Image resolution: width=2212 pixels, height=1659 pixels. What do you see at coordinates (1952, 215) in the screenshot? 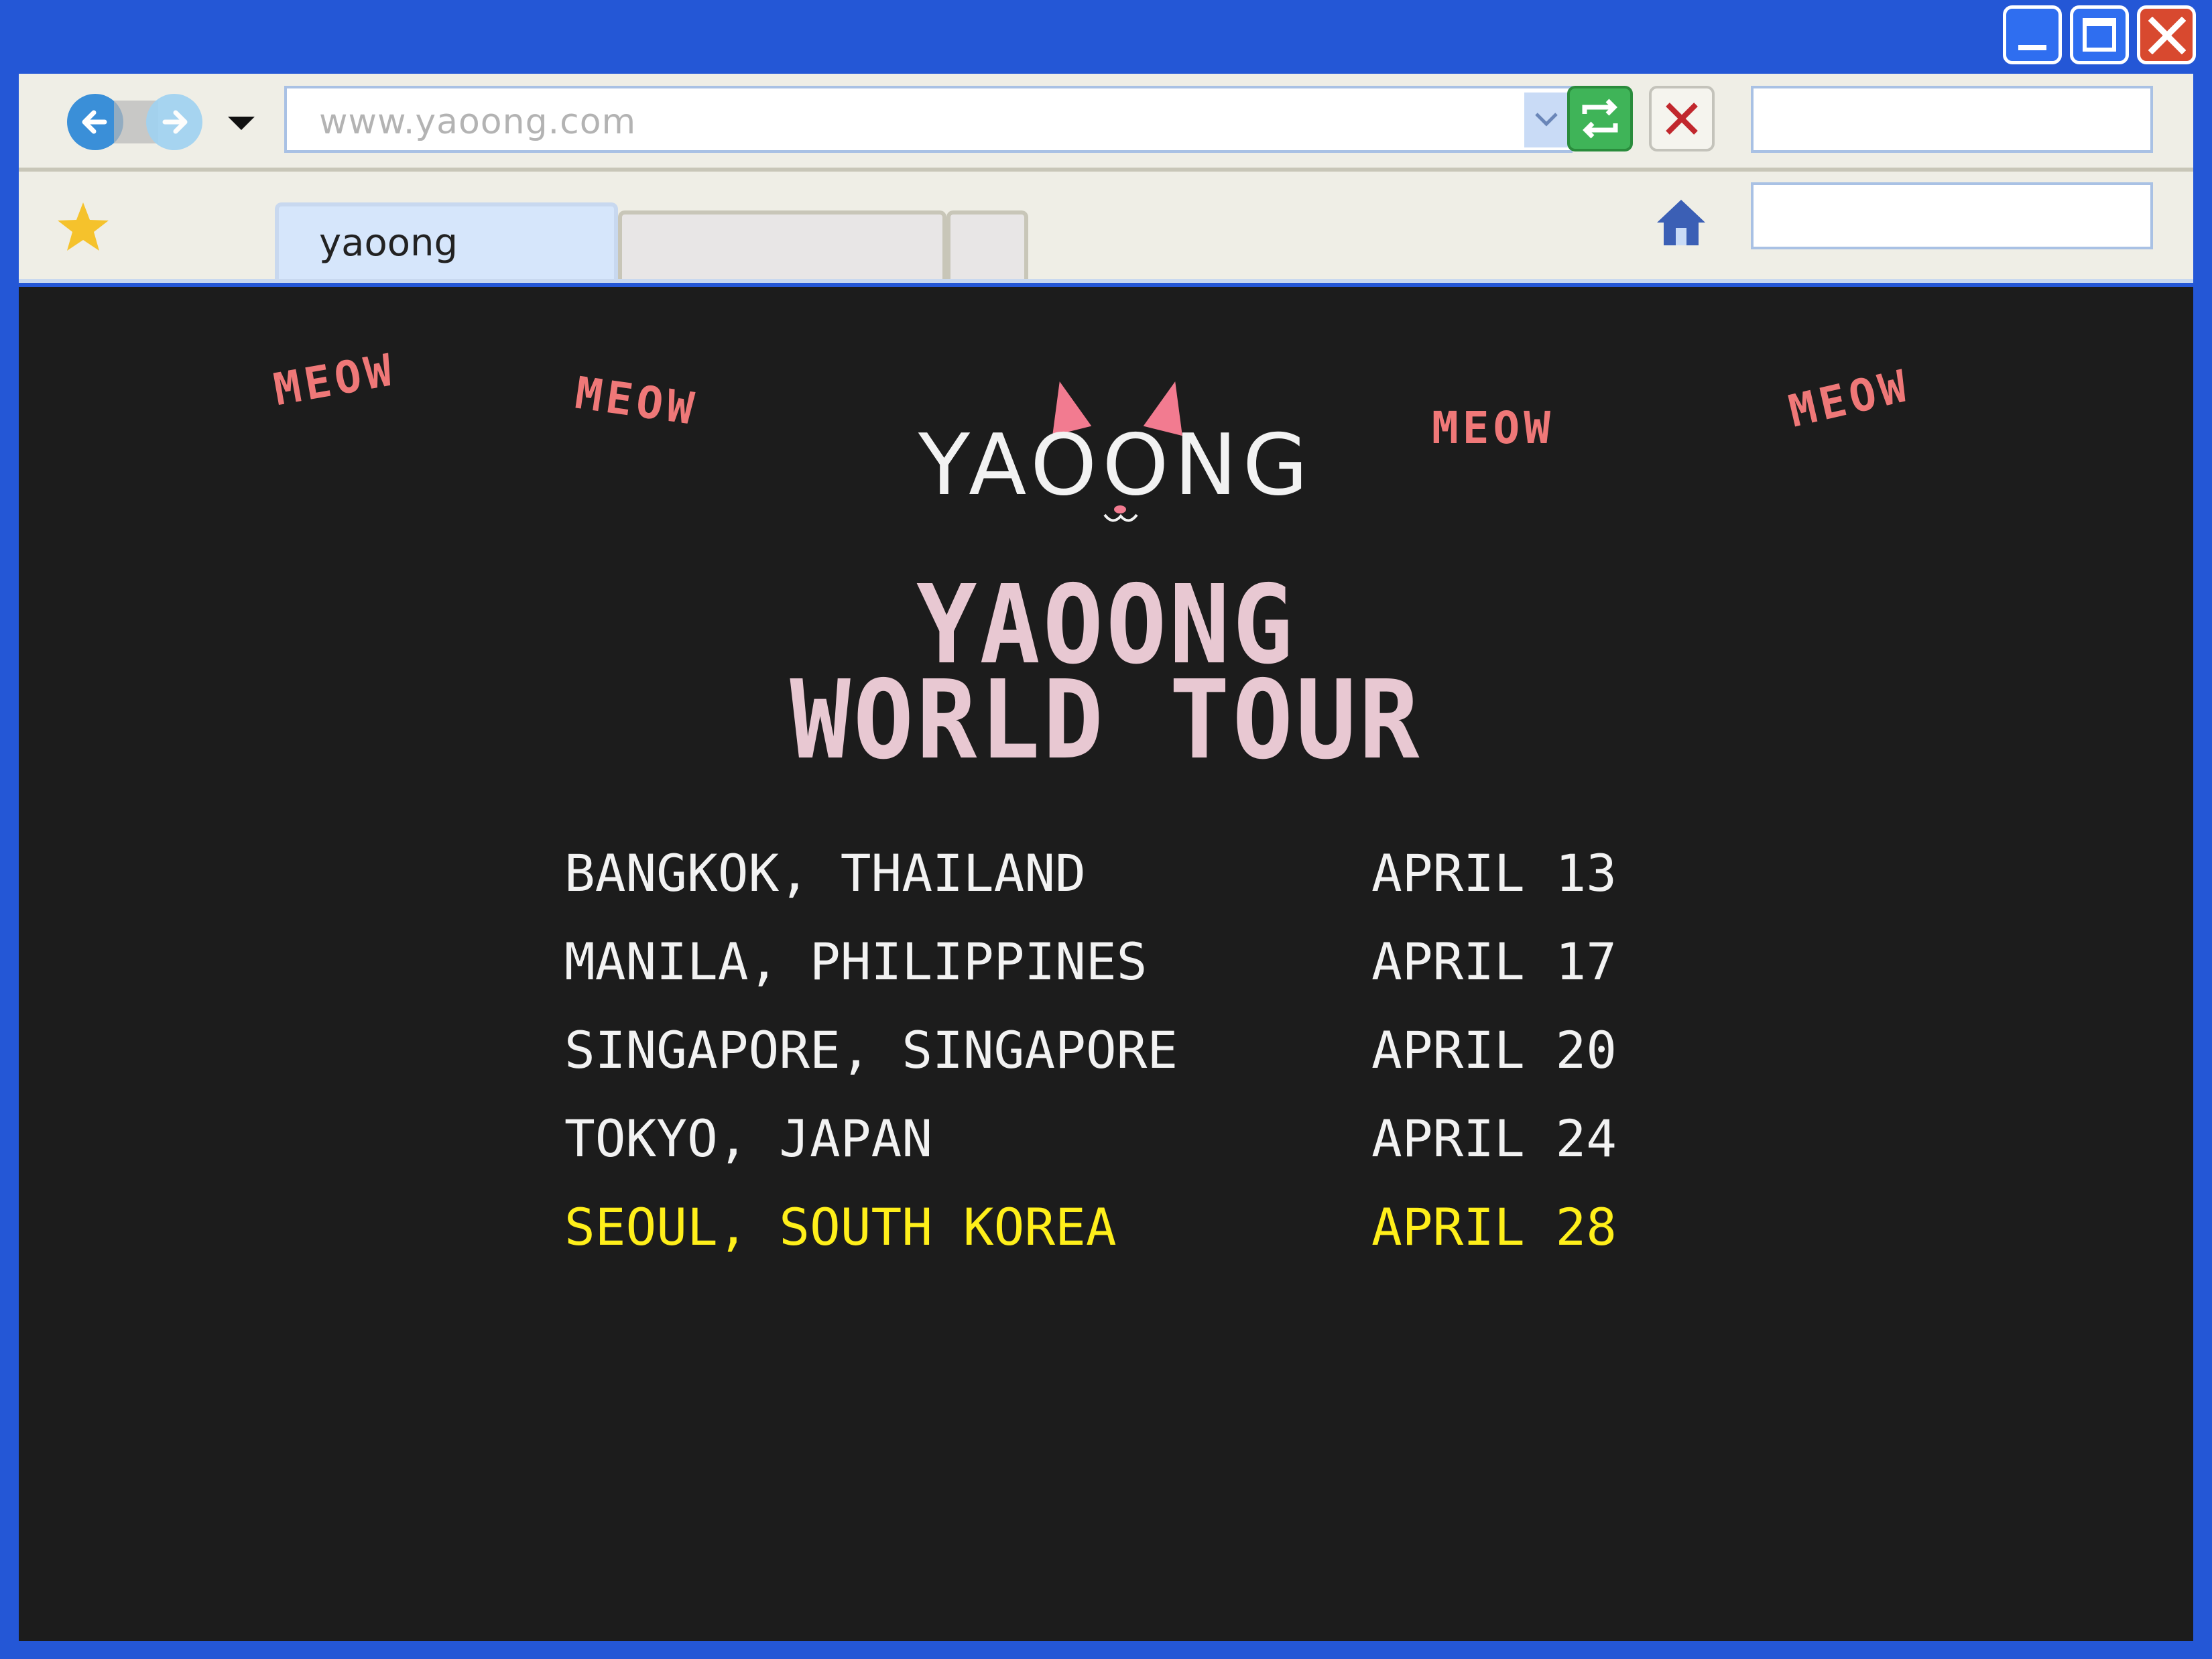
I see `secondary-search-input` at bounding box center [1952, 215].